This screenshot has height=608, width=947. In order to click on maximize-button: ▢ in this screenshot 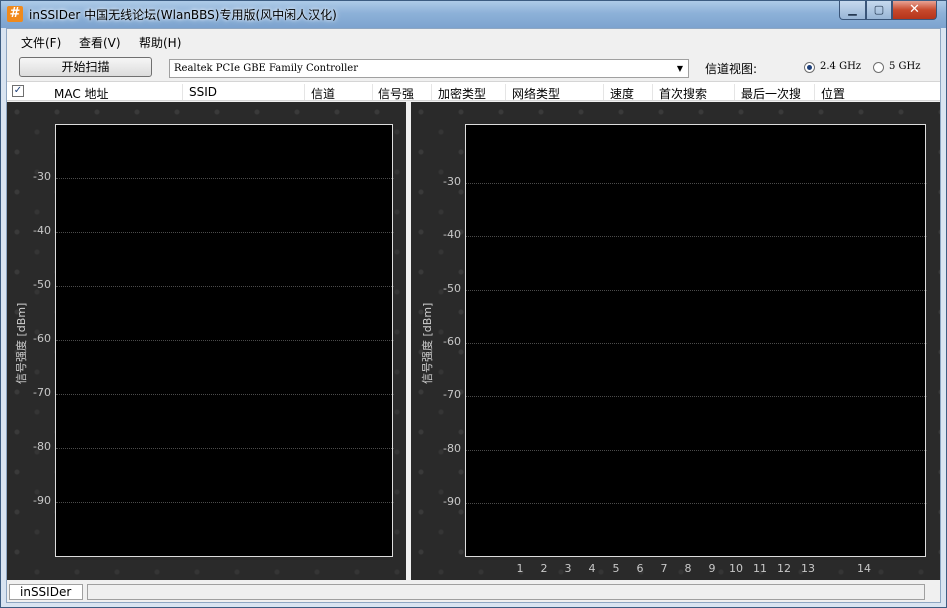, I will do `click(879, 10)`.